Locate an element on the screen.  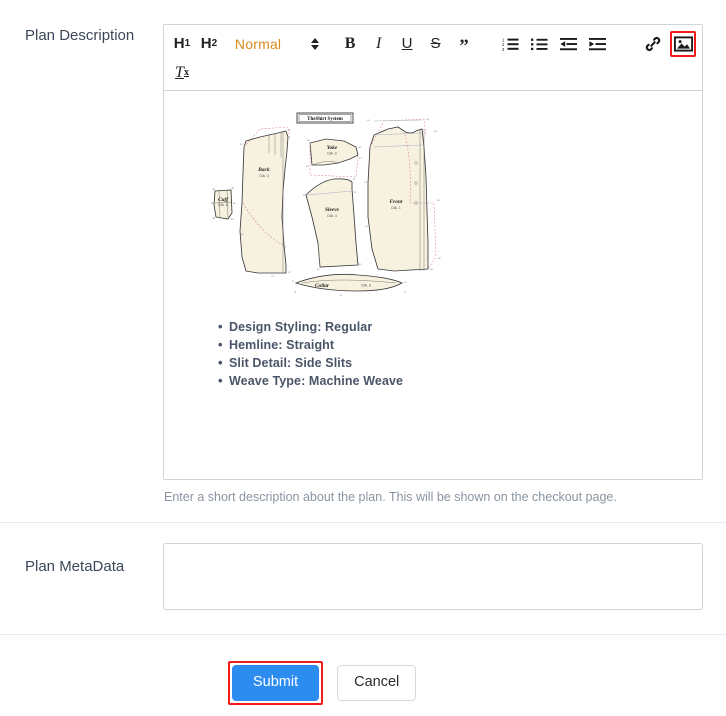
underline-button: U is located at coordinates (407, 44).